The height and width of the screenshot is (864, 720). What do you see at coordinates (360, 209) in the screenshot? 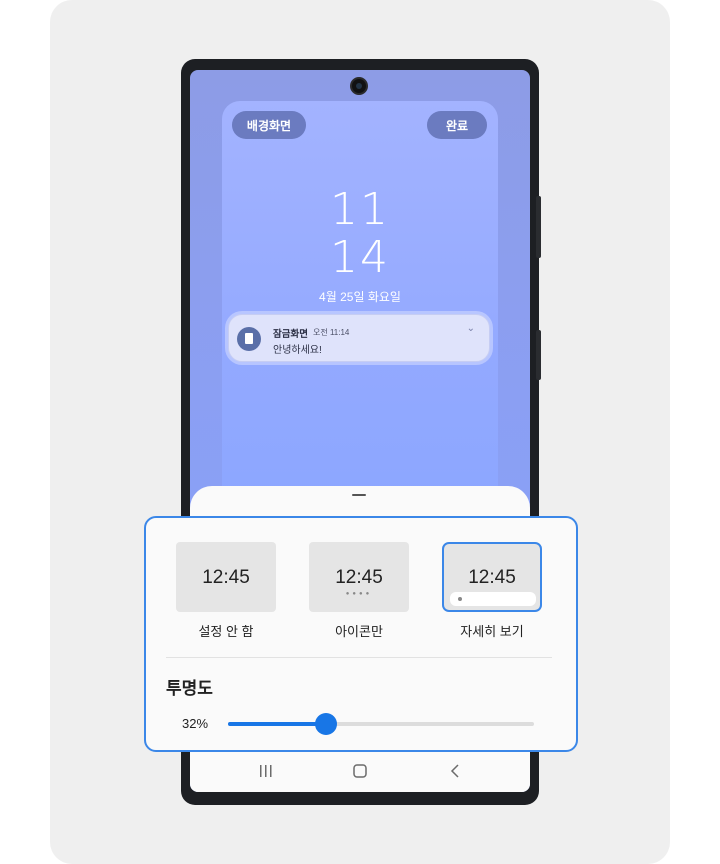
I see `clock-hour: 11` at bounding box center [360, 209].